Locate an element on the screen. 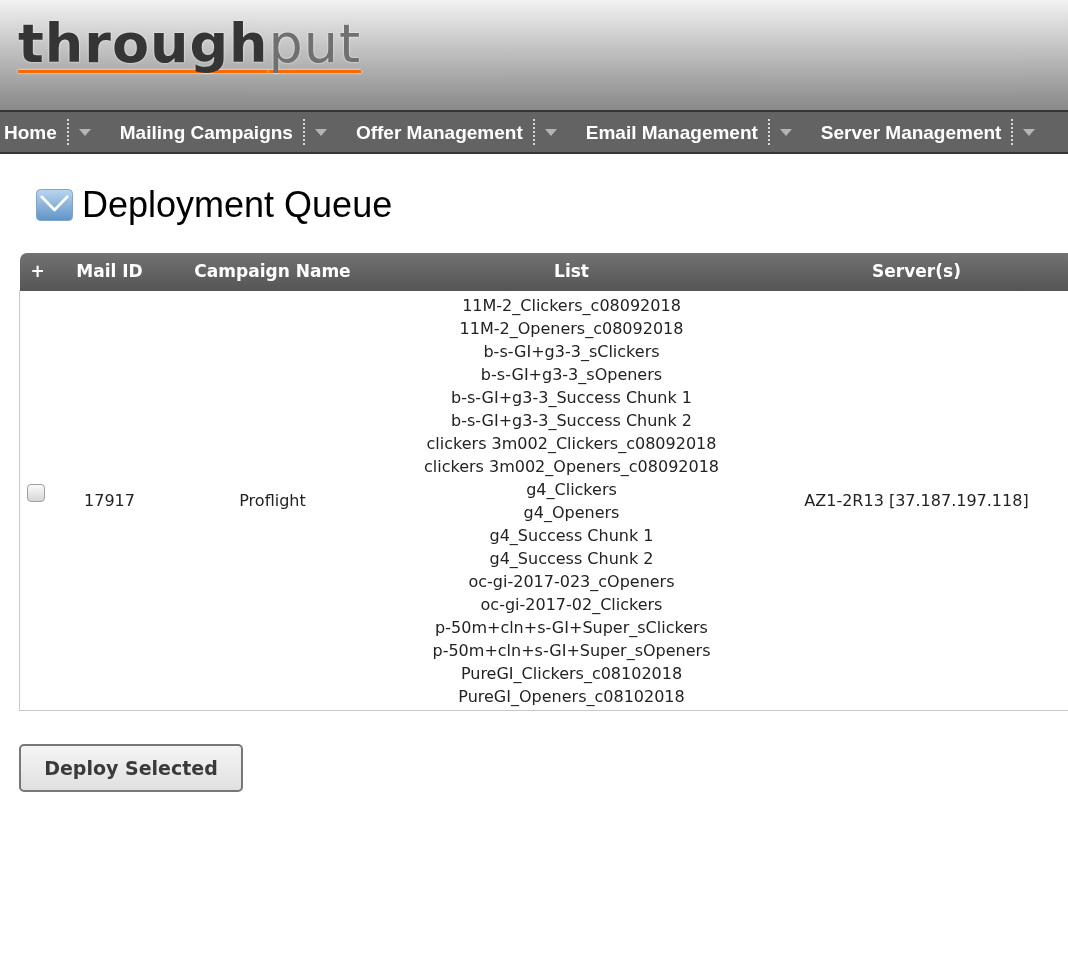 This screenshot has height=957, width=1068. column-header: Campaign Name is located at coordinates (272, 272).